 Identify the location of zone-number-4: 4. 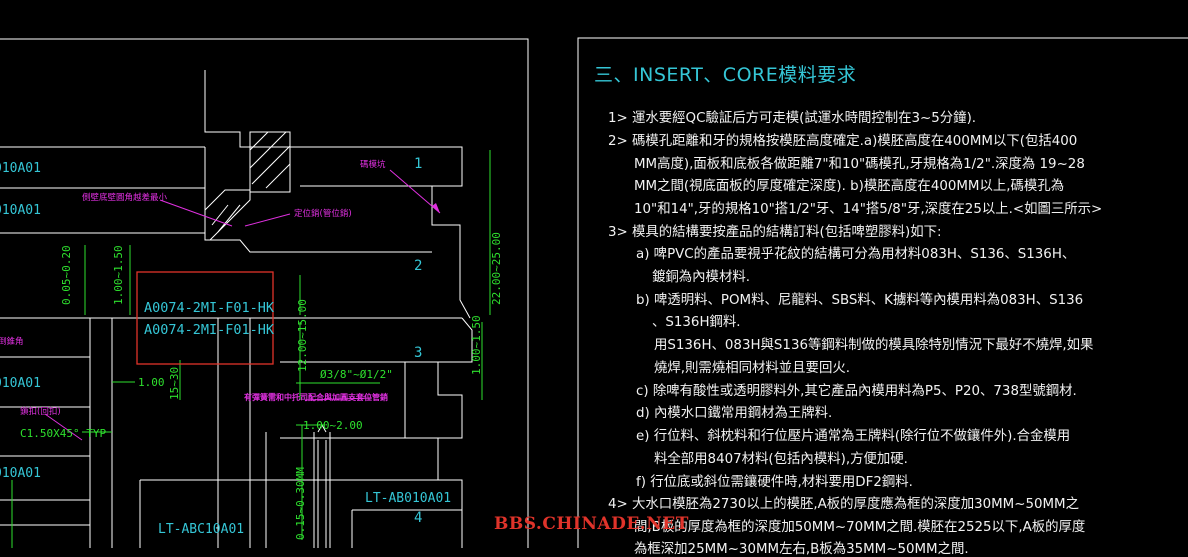
(418, 518).